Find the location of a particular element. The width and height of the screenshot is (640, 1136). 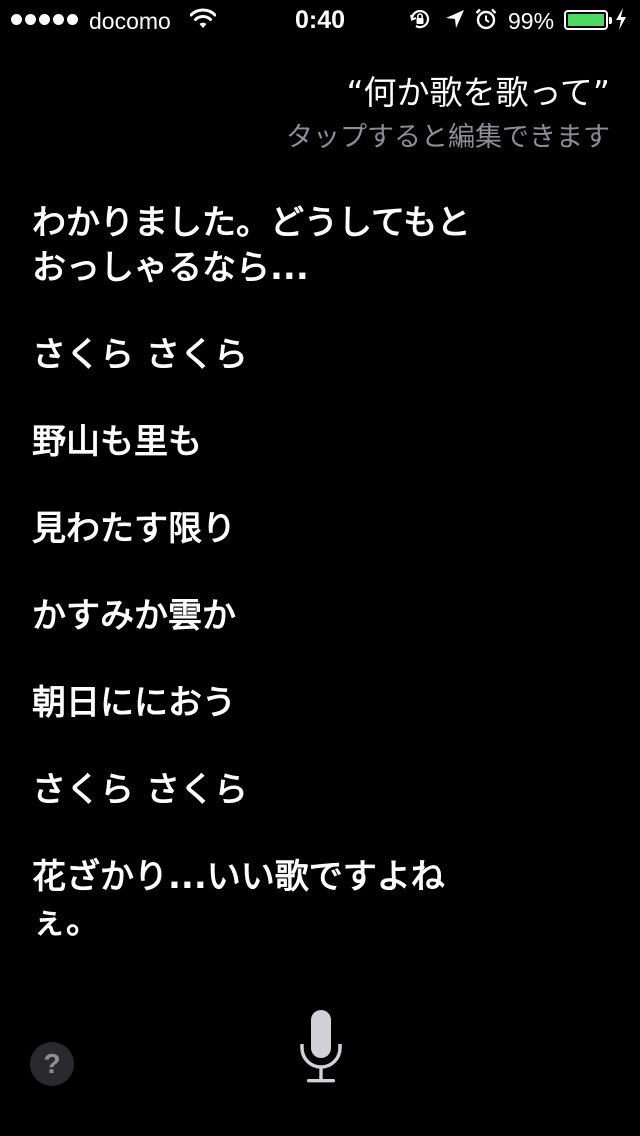

status-bar: docomo 0:40 99% is located at coordinates (320, 20).